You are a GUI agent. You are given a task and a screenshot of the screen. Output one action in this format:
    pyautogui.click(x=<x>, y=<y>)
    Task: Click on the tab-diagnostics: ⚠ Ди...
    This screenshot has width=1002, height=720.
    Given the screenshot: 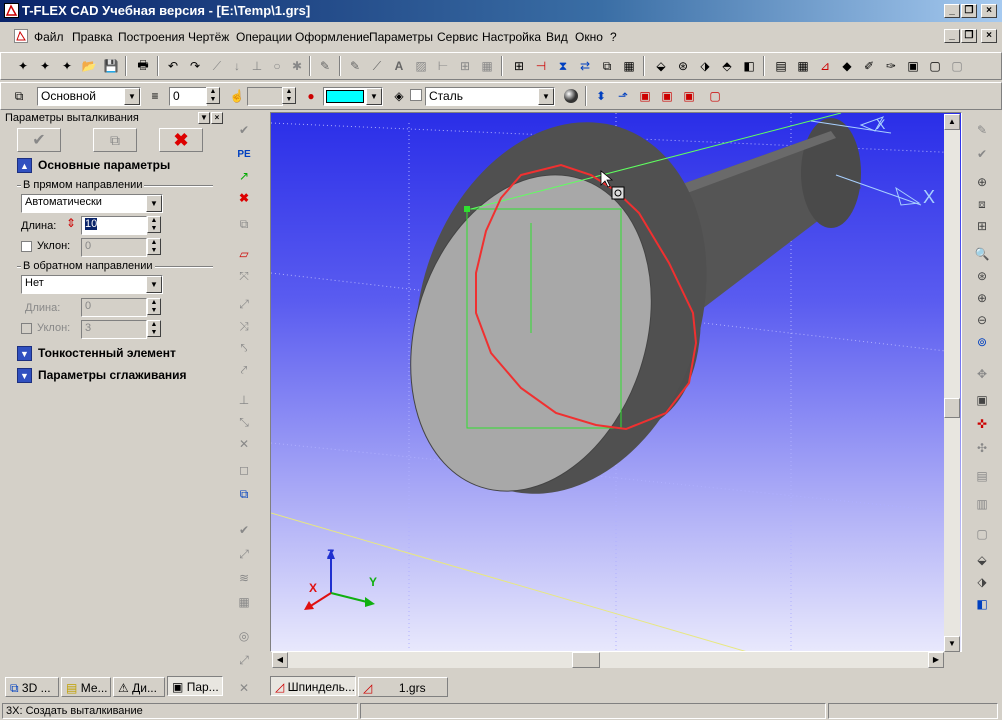 What is the action you would take?
    pyautogui.click(x=139, y=687)
    